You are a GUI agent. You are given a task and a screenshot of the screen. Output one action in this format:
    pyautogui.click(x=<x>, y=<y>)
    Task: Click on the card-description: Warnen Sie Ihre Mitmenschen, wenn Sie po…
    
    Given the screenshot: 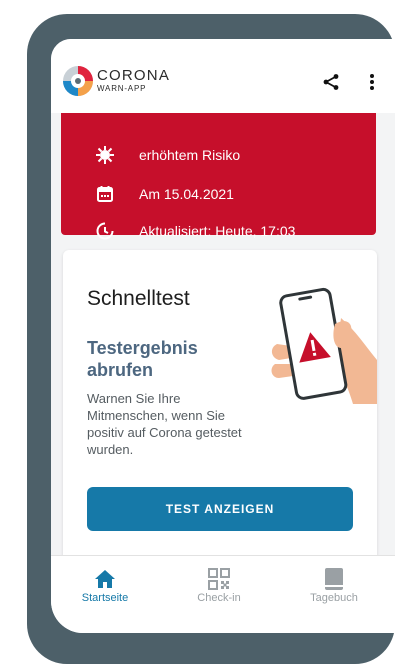 What is the action you would take?
    pyautogui.click(x=164, y=424)
    